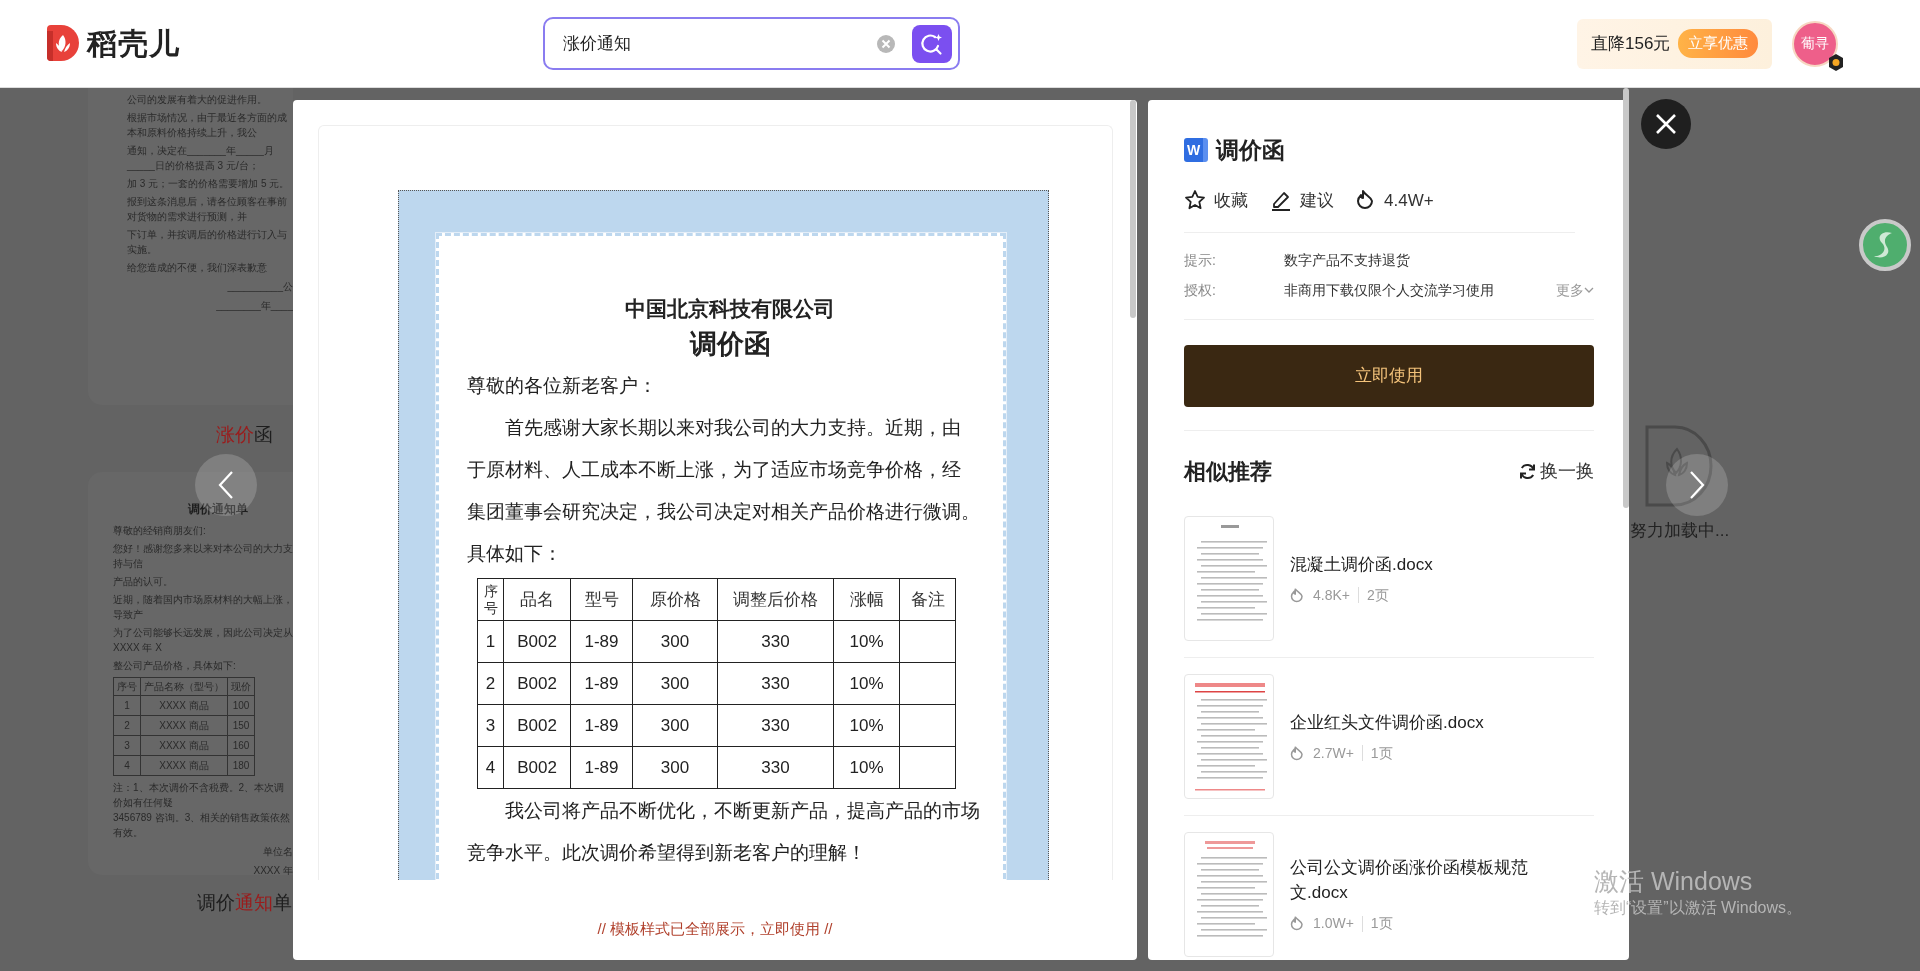  What do you see at coordinates (730, 344) in the screenshot?
I see `document-title: 调价函` at bounding box center [730, 344].